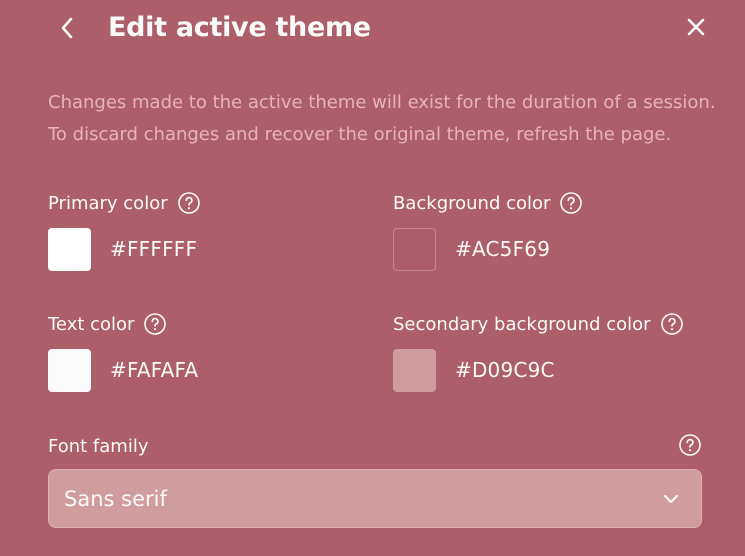 The image size is (745, 556). Describe the element at coordinates (505, 370) in the screenshot. I see `secondary-background-color-value: #D09C9C` at that location.